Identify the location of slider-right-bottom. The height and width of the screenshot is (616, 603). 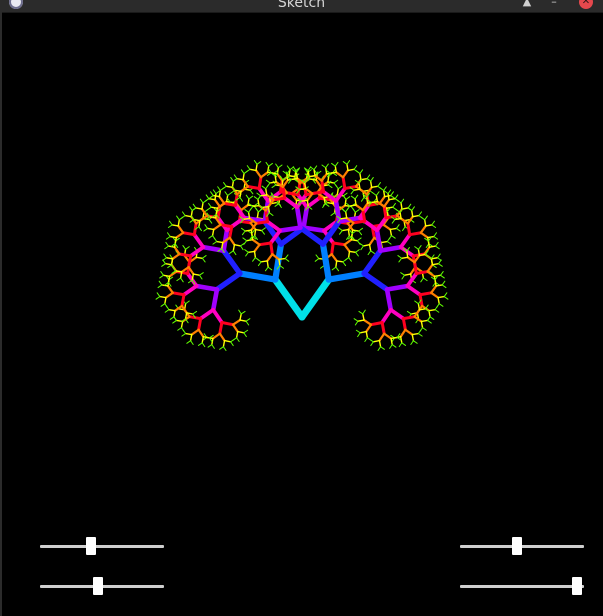
(522, 586).